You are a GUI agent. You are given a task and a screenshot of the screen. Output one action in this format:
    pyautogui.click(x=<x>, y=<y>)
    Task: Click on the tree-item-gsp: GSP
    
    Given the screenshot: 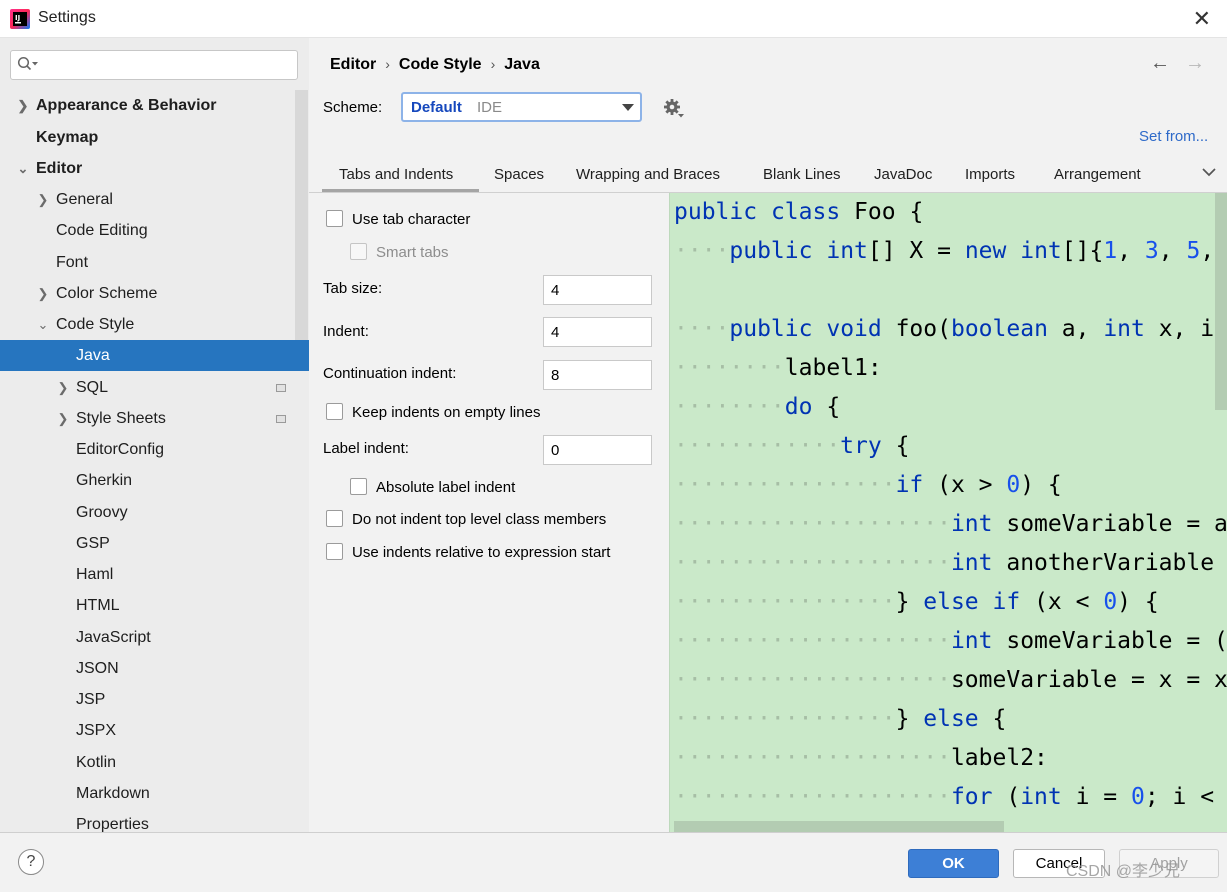 What is the action you would take?
    pyautogui.click(x=154, y=543)
    